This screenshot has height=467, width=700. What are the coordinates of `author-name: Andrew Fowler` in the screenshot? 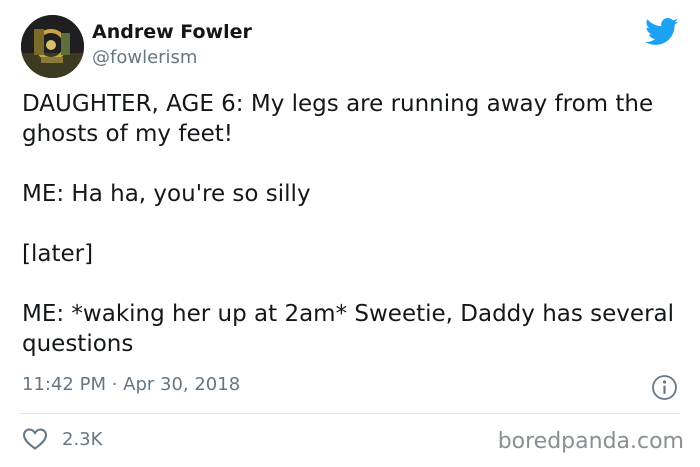 It's located at (172, 32).